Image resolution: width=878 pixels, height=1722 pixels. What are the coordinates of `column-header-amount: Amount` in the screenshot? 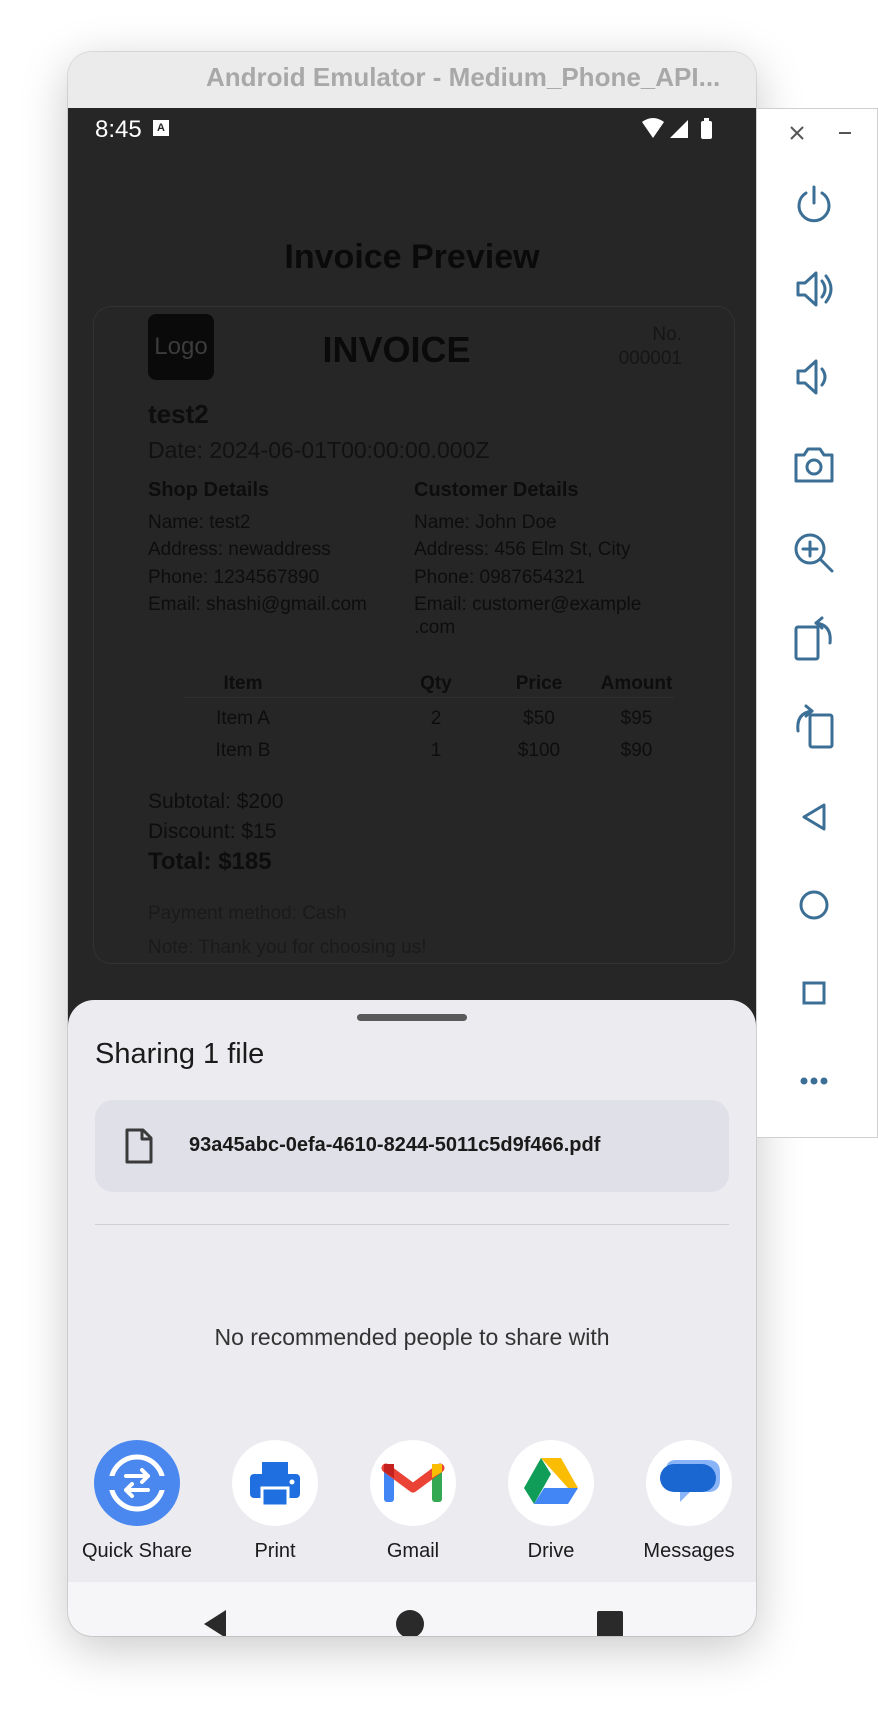 It's located at (636, 683).